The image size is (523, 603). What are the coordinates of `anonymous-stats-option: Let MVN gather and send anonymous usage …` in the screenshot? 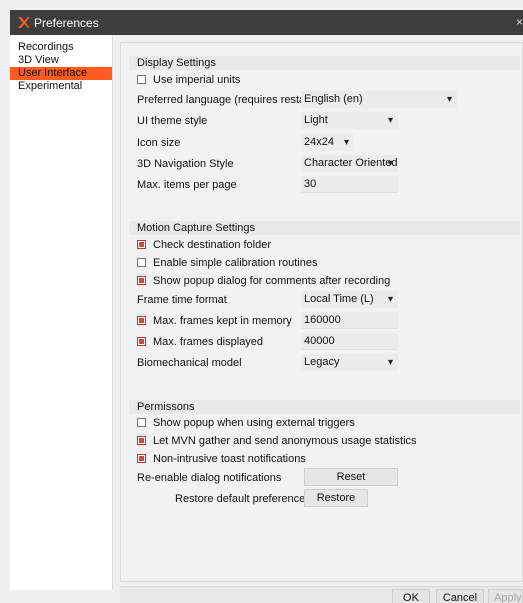 It's located at (277, 441).